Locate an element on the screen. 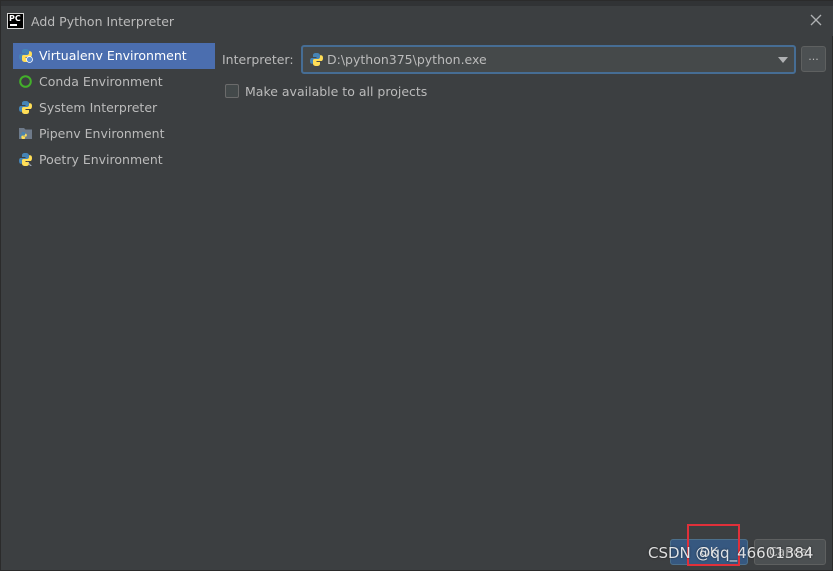  interpreter-combobox: D:\python375\python.exe is located at coordinates (548, 59).